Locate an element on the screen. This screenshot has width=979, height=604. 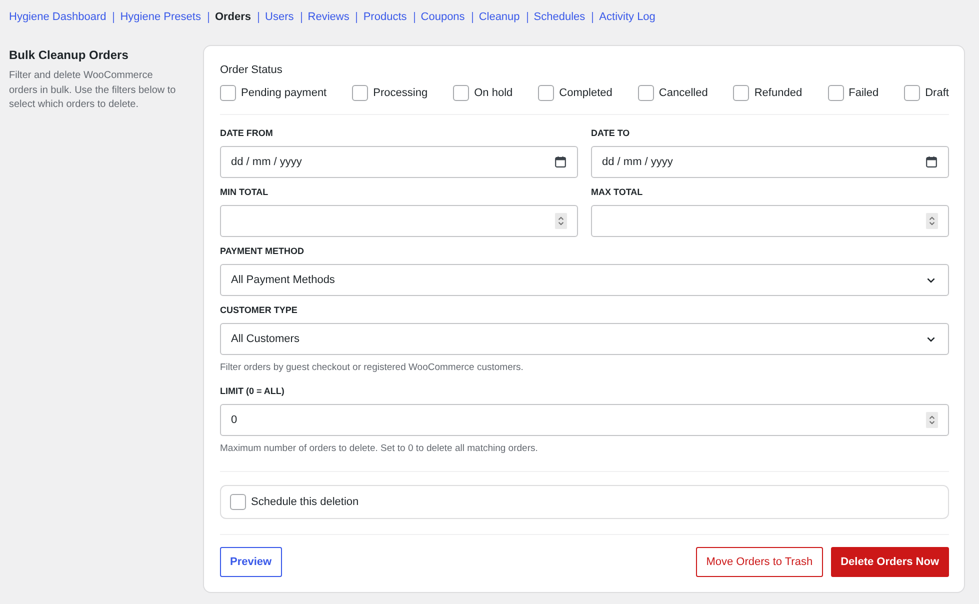
field-label: DATE FROM is located at coordinates (247, 133).